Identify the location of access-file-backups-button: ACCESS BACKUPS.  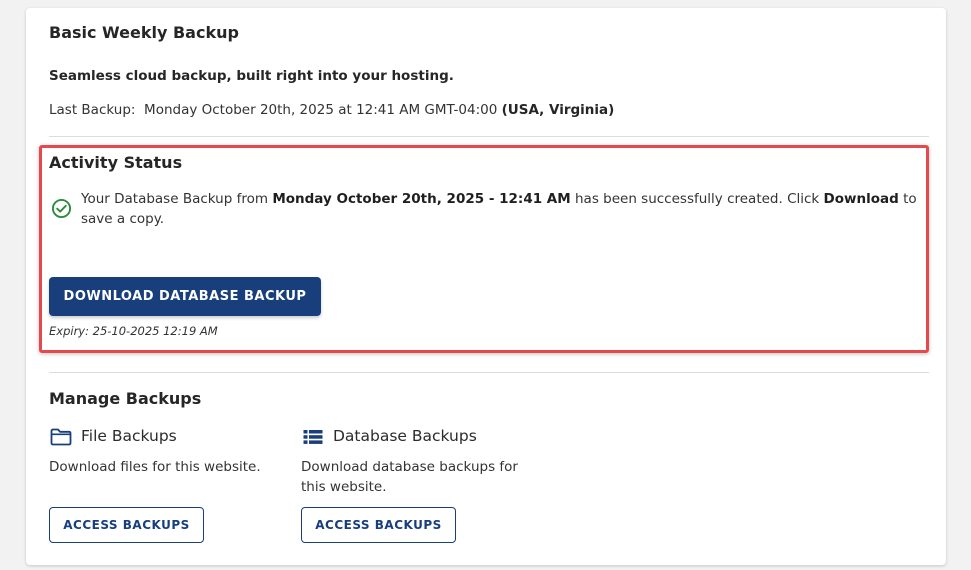
(126, 525).